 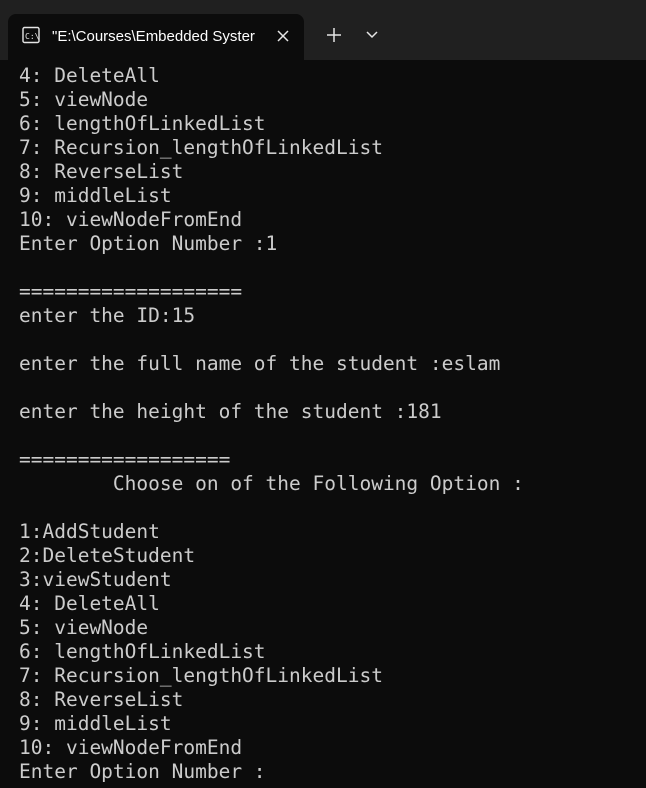 I want to click on svg-text: C:\, so click(x=32, y=36).